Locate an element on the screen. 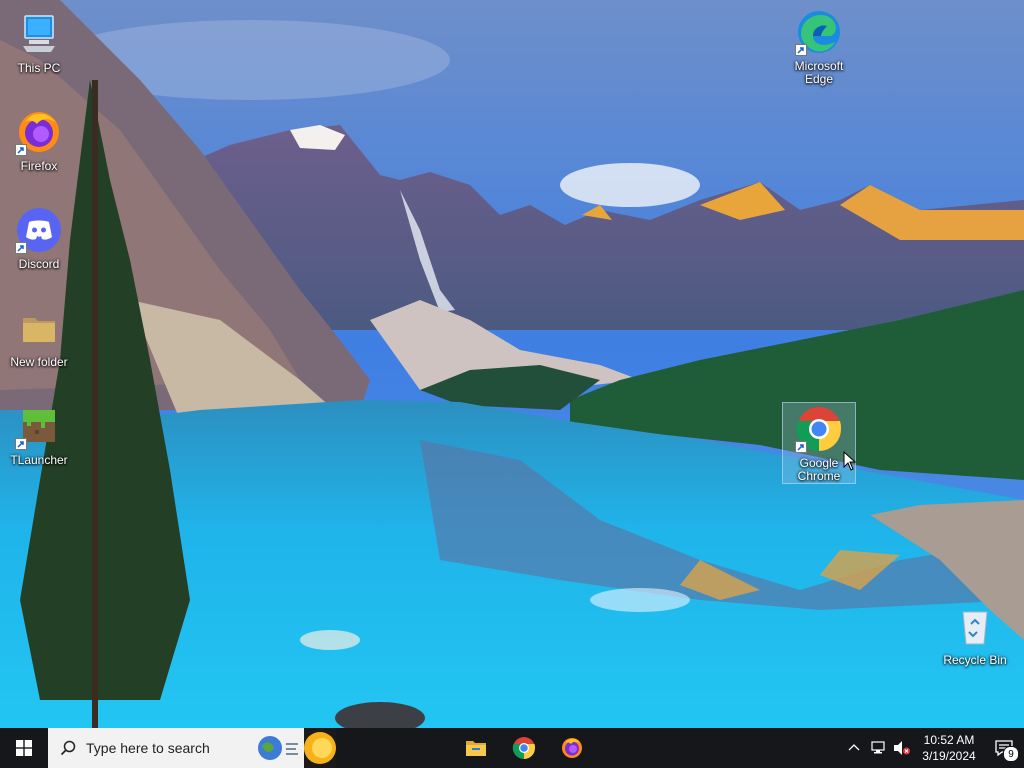 The width and height of the screenshot is (1024, 768). taskbar-file-explorer is located at coordinates (476, 748).